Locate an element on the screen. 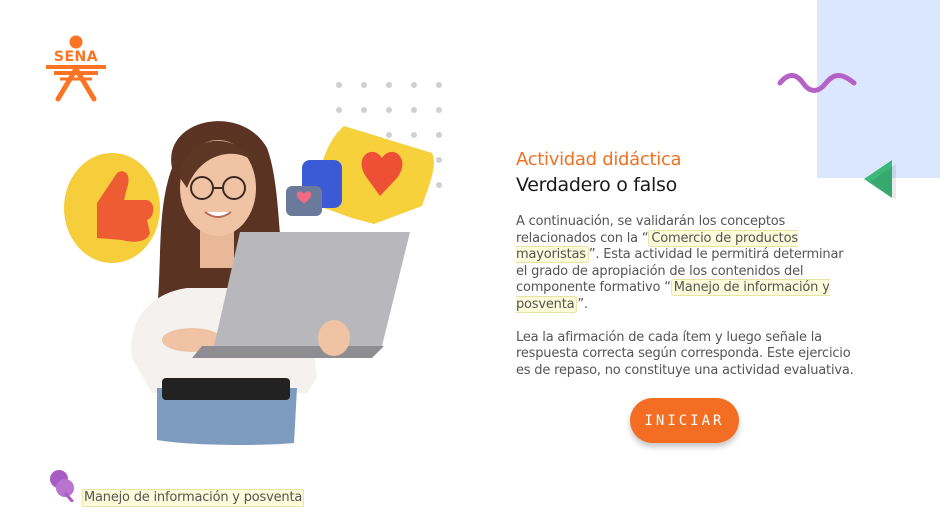 The height and width of the screenshot is (528, 940). logo-text: SENA is located at coordinates (76, 57).